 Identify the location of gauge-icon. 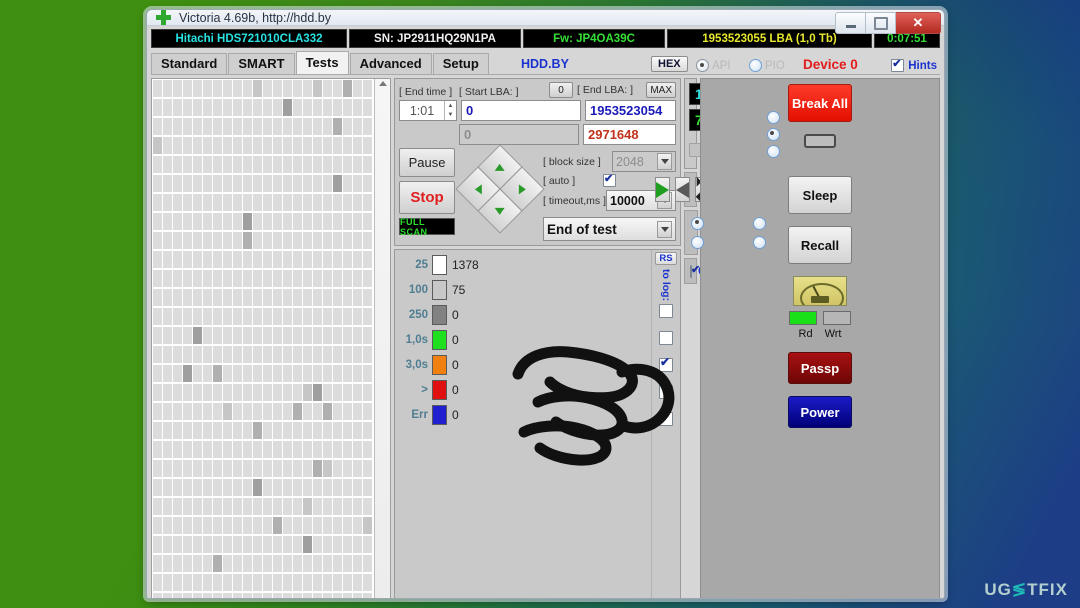
(820, 291).